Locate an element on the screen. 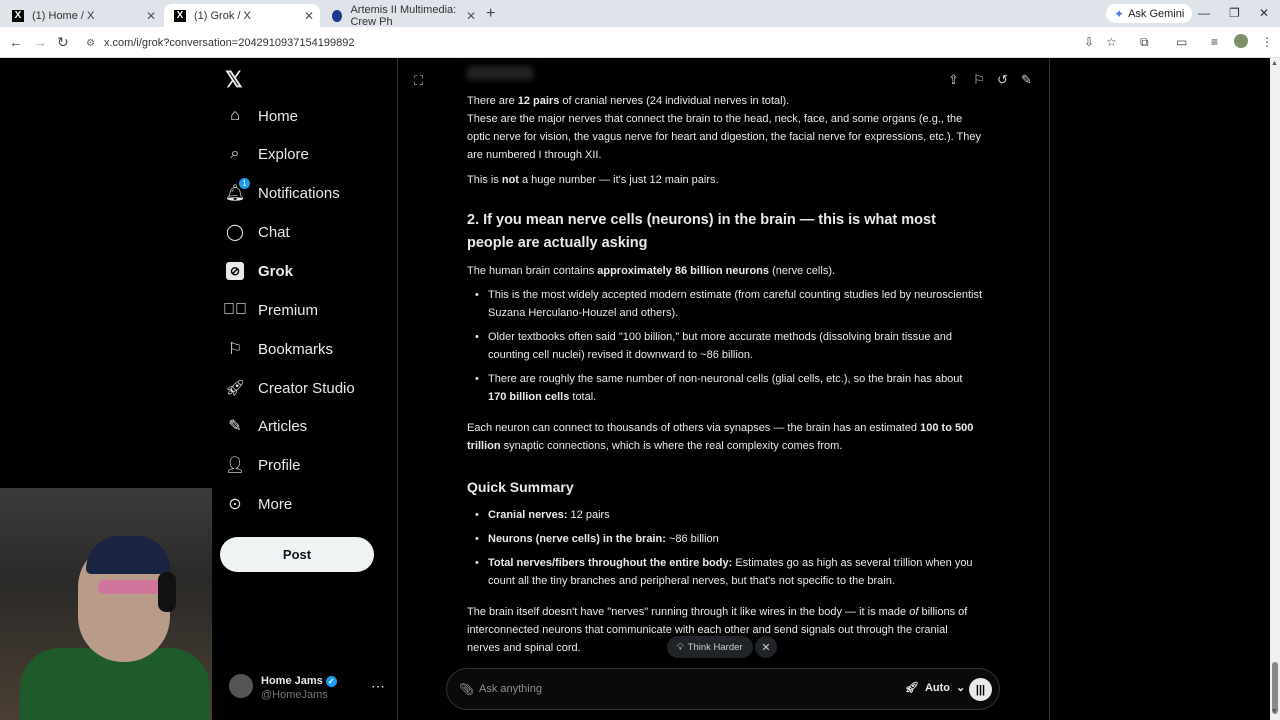 Image resolution: width=1280 pixels, height=720 pixels. media-icon: ≡ is located at coordinates (1214, 42).